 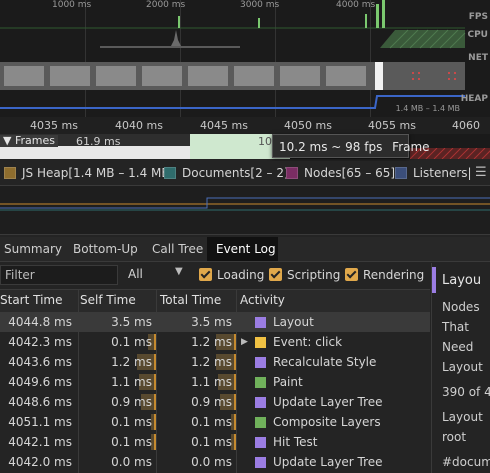 What do you see at coordinates (350, 173) in the screenshot?
I see `legend-label: Nodes[65 – 65]` at bounding box center [350, 173].